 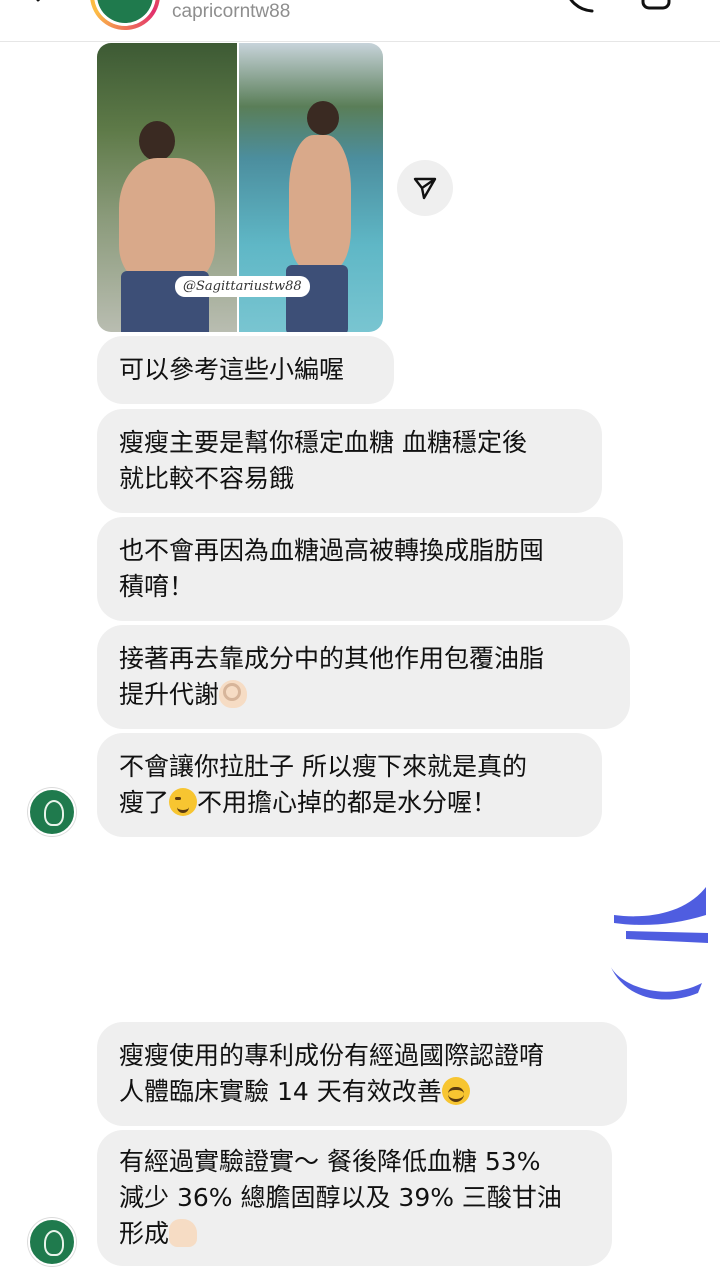 What do you see at coordinates (125, 15) in the screenshot?
I see `header-avatar` at bounding box center [125, 15].